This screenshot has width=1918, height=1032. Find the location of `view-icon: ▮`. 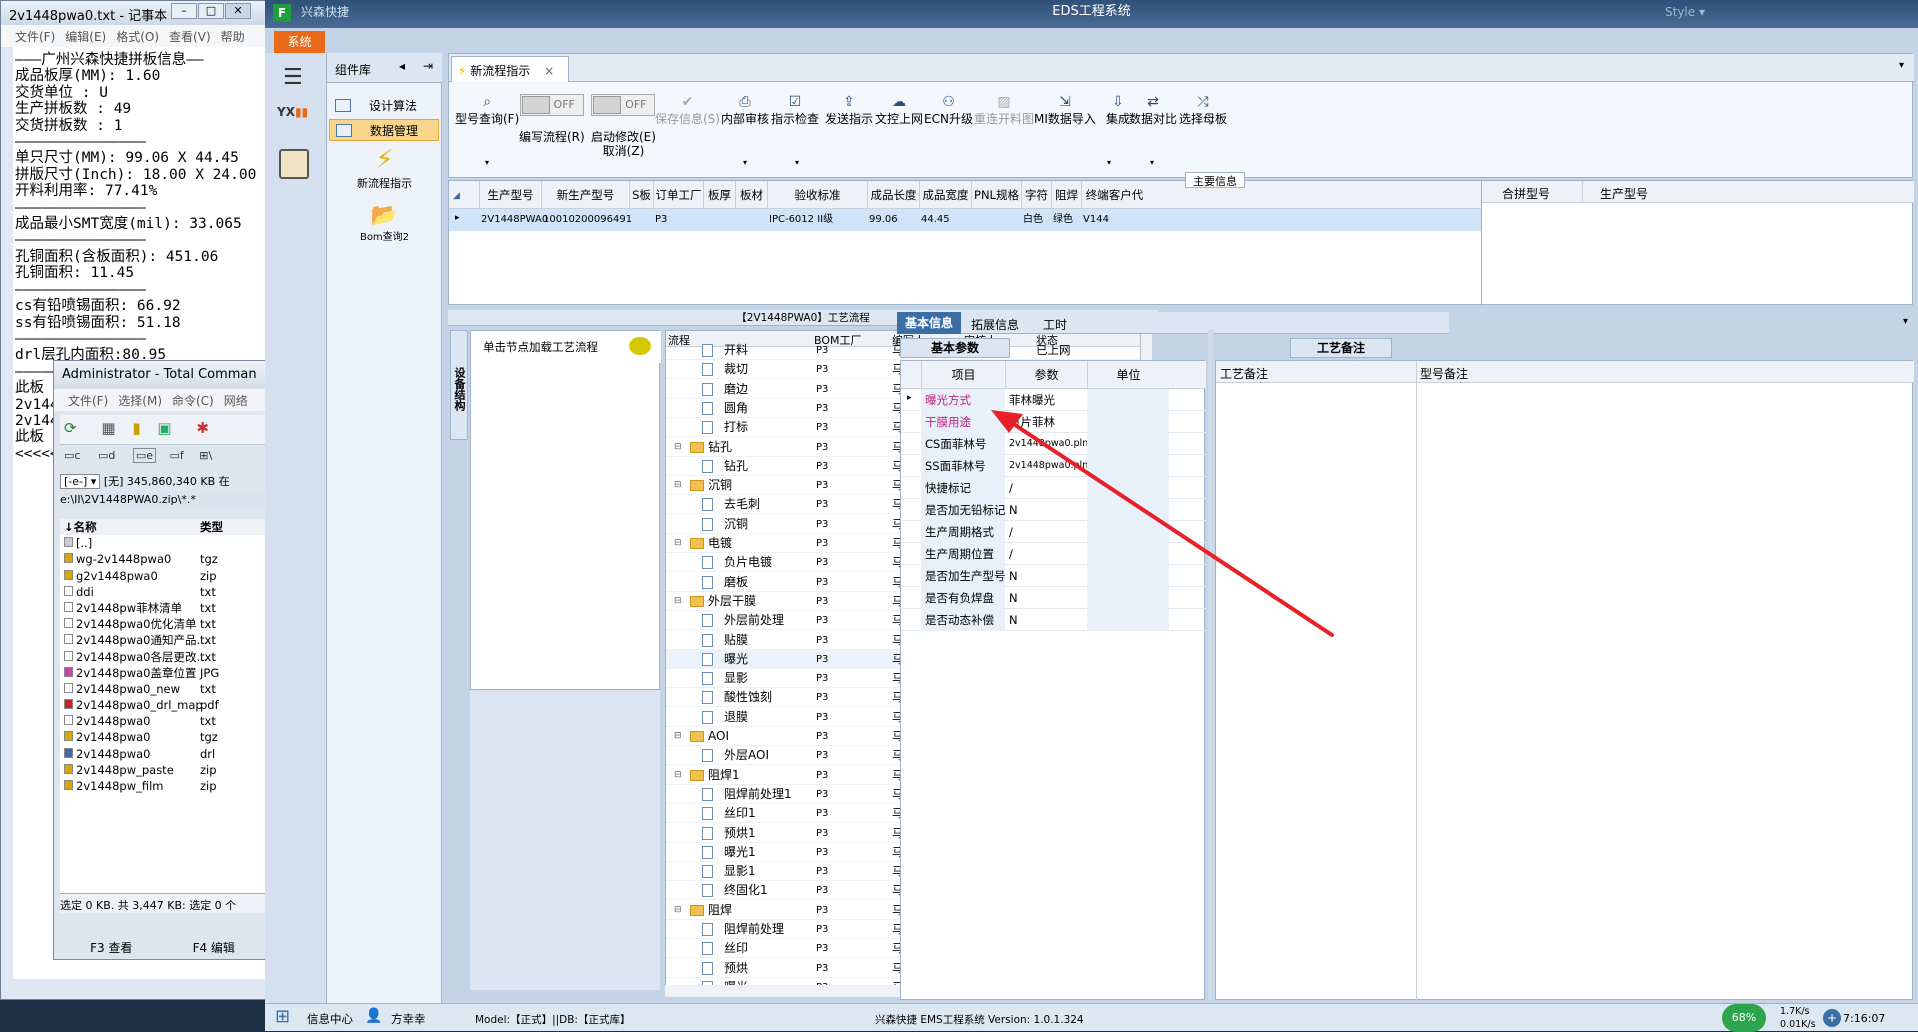

view-icon: ▮ is located at coordinates (136, 428).